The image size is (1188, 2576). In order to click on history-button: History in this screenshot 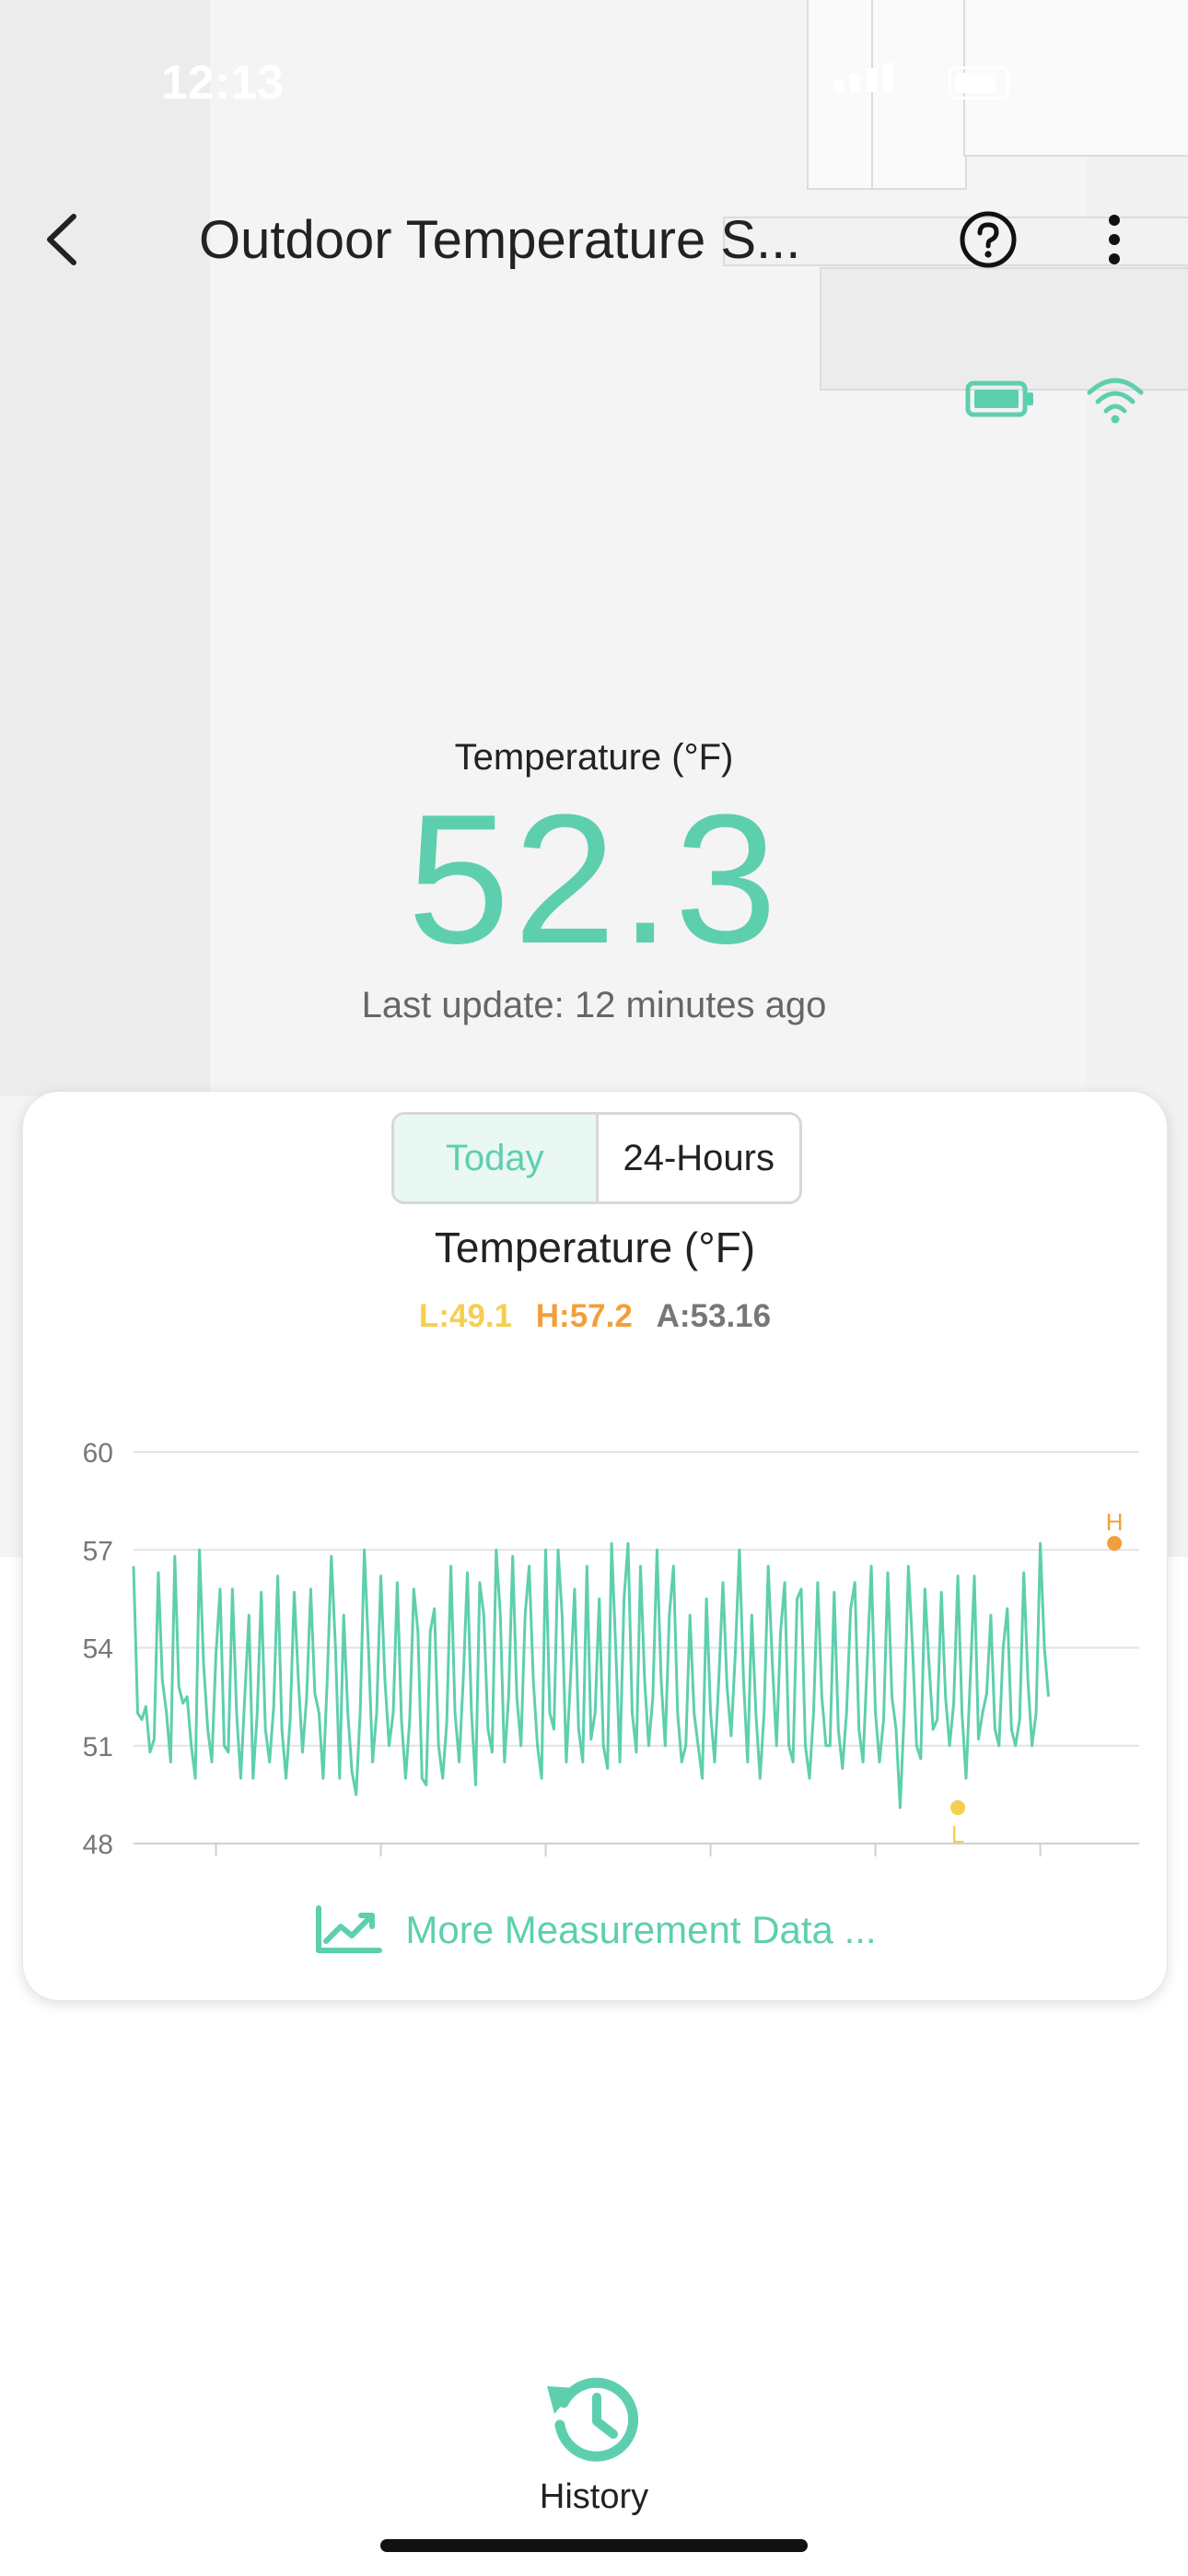, I will do `click(594, 2442)`.